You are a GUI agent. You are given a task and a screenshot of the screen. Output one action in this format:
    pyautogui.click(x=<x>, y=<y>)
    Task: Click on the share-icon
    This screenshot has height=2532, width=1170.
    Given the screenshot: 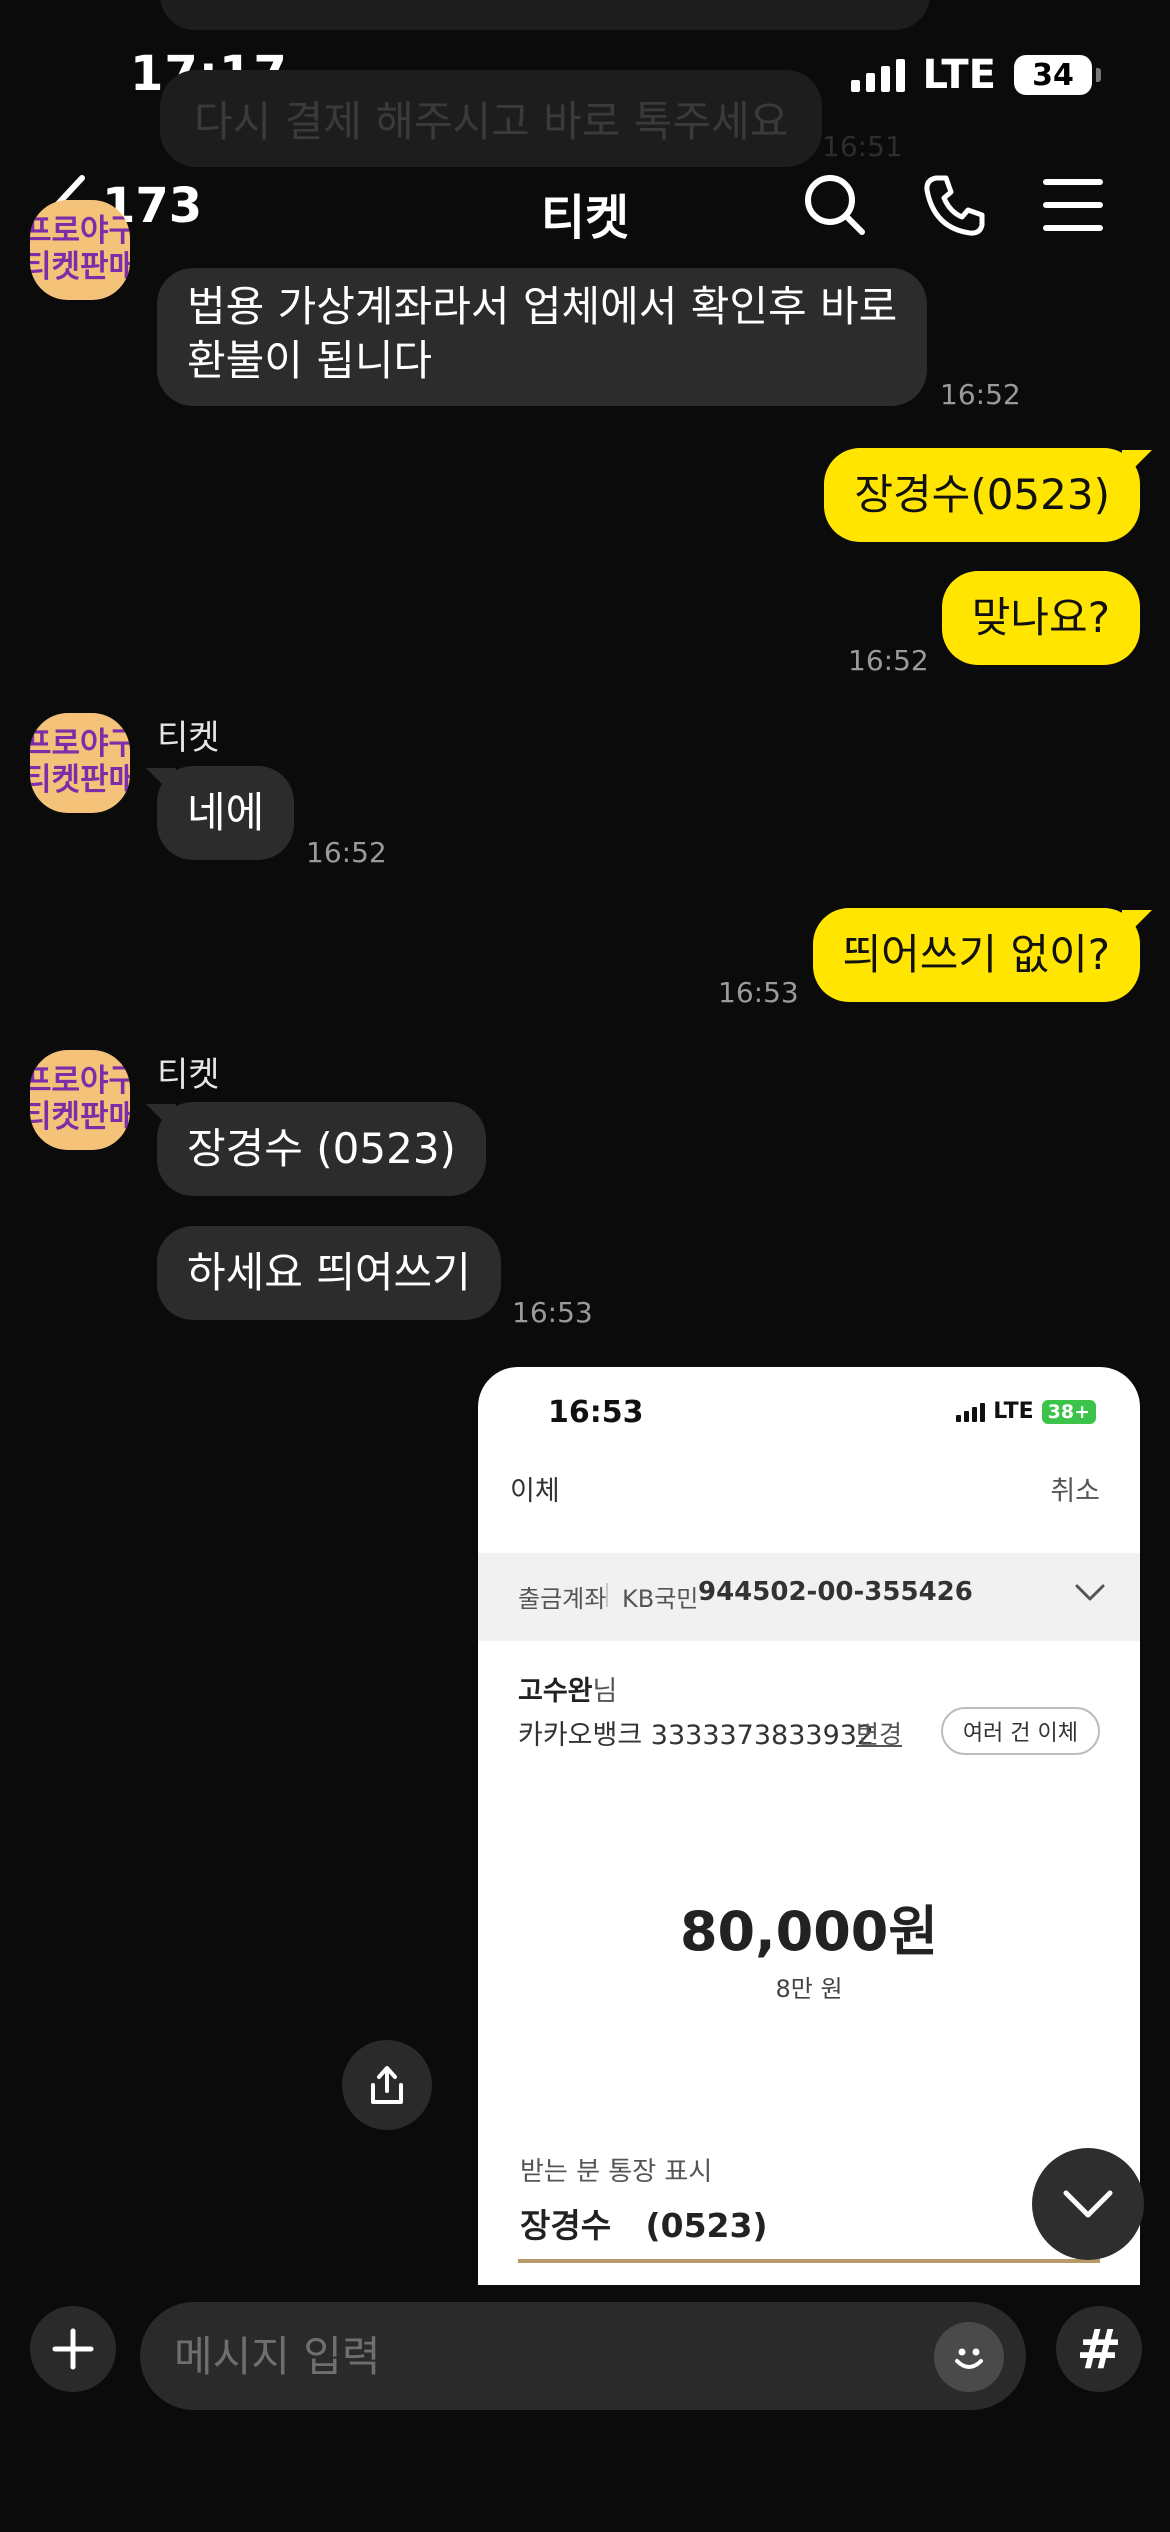 What is the action you would take?
    pyautogui.click(x=387, y=2085)
    